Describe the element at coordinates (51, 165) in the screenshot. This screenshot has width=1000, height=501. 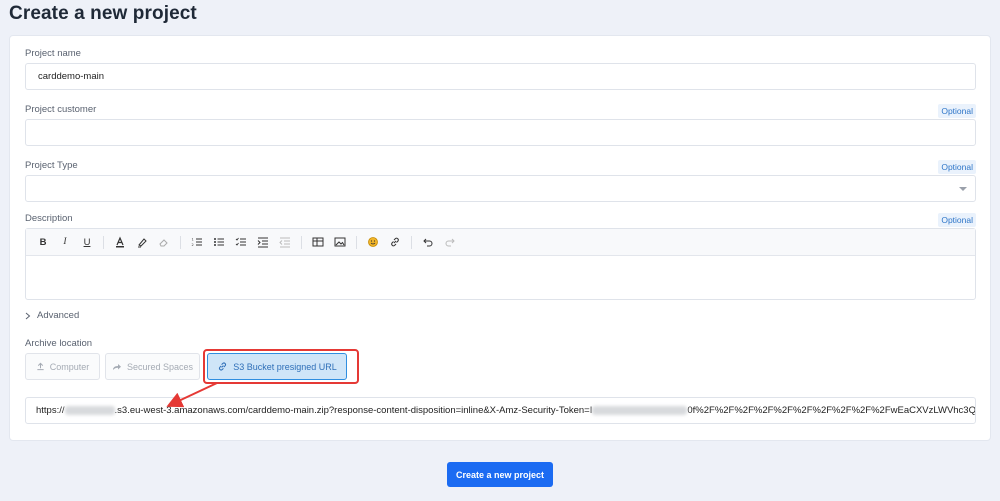
I see `project-type-label: Project Type` at that location.